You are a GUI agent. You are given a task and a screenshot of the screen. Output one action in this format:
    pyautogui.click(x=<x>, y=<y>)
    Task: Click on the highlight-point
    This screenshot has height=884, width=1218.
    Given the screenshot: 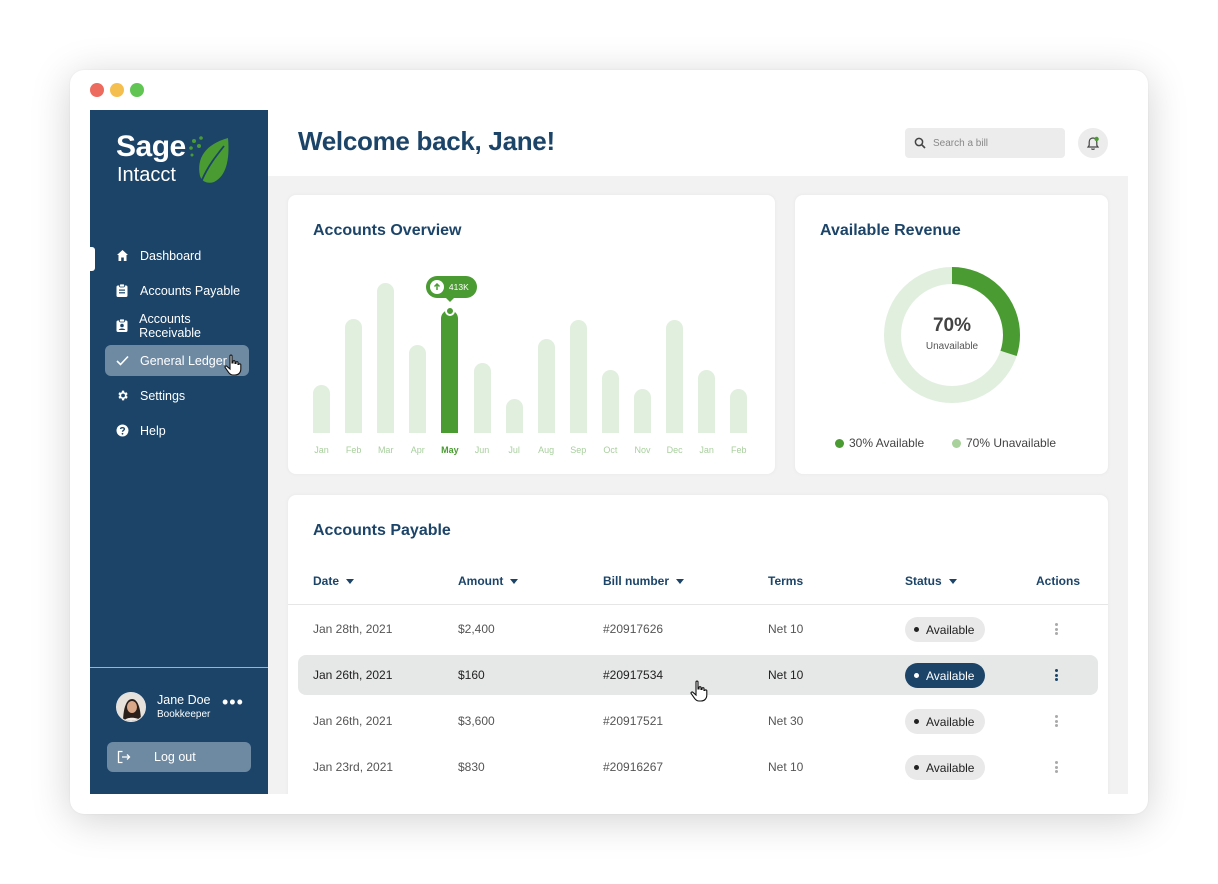 What is the action you would take?
    pyautogui.click(x=449, y=311)
    